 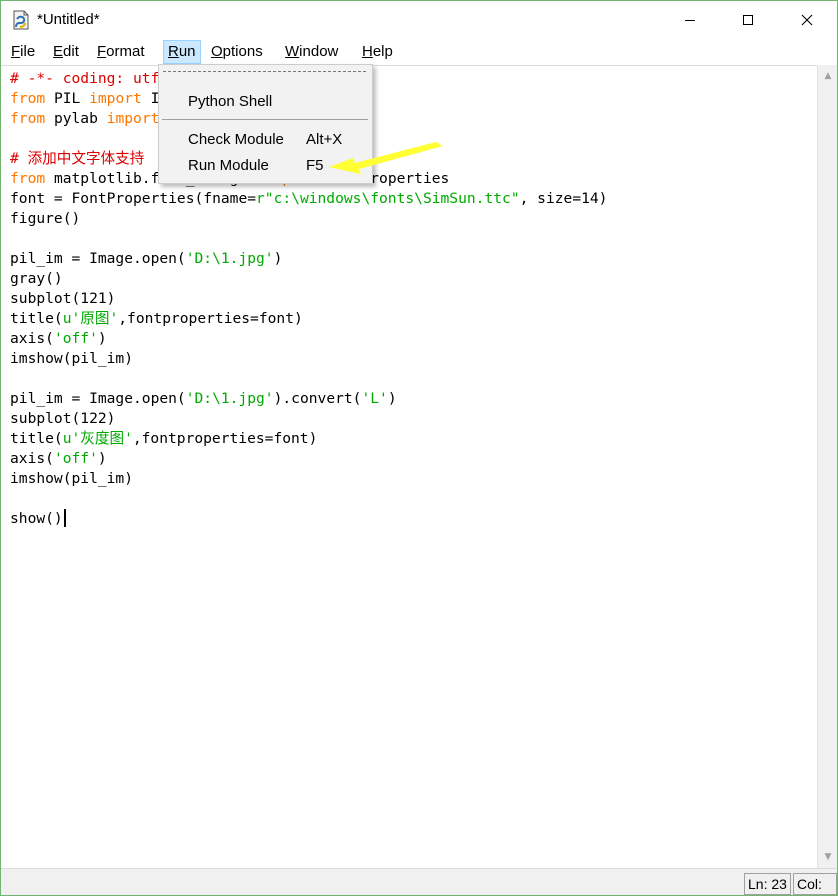 What do you see at coordinates (45, 218) in the screenshot?
I see `code-line: figure()` at bounding box center [45, 218].